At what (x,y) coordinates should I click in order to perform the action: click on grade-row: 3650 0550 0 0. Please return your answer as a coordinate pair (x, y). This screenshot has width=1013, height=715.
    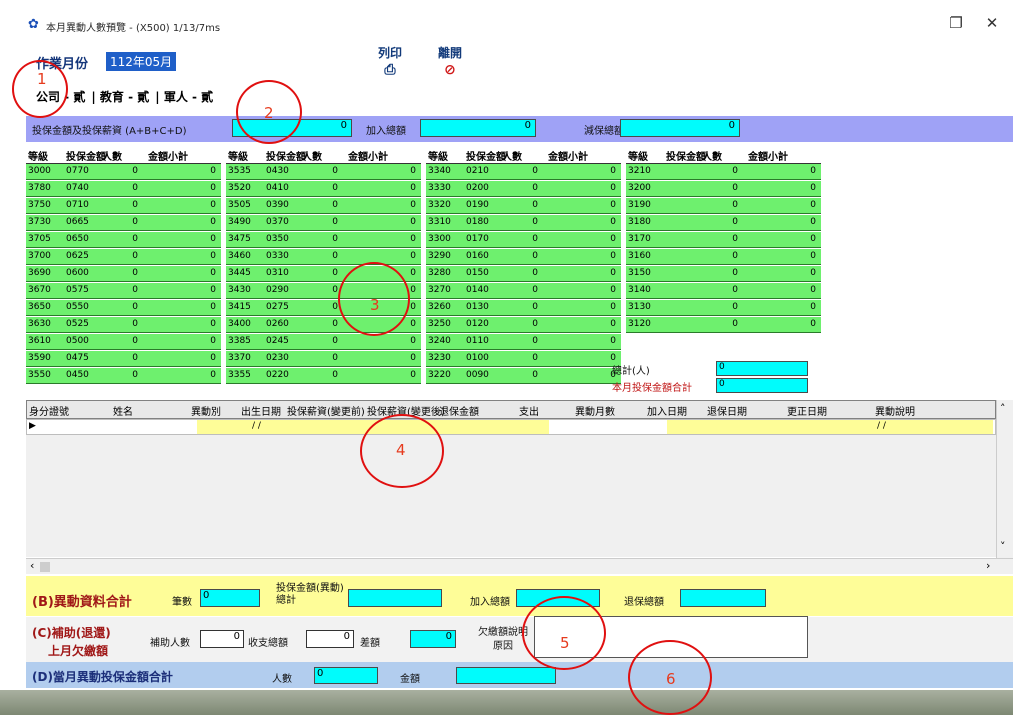
    Looking at the image, I should click on (123, 308).